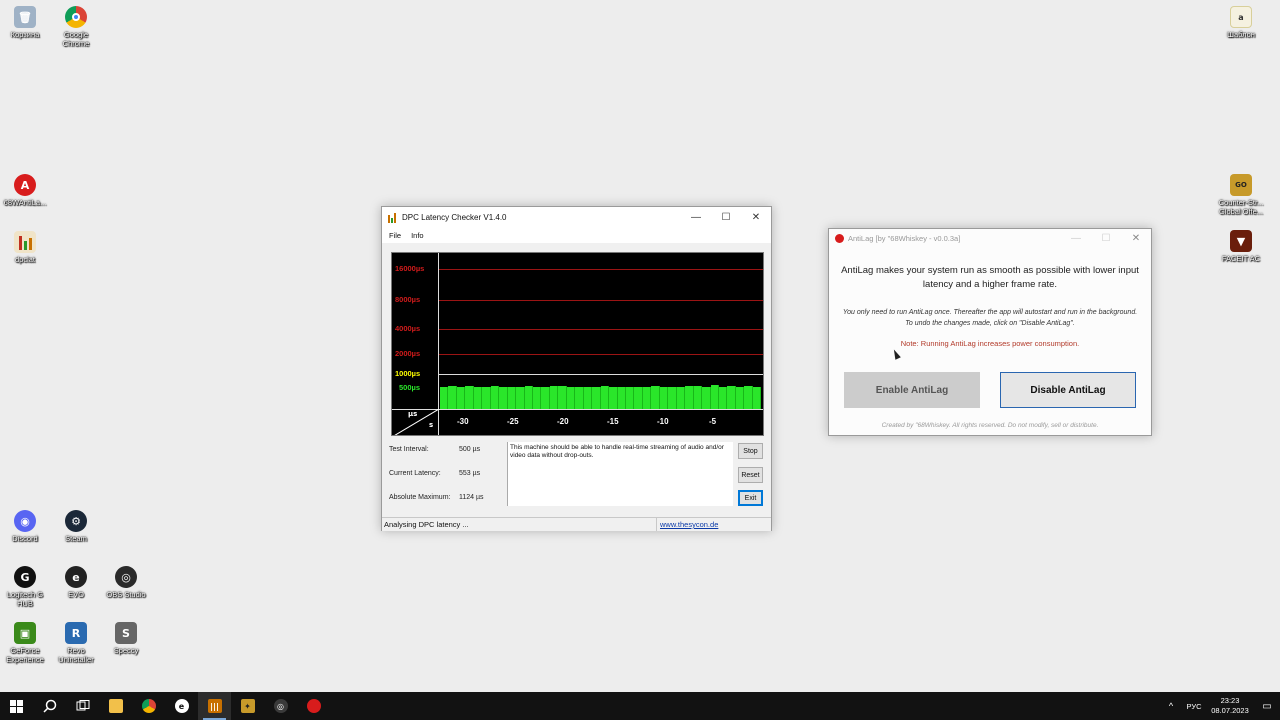  What do you see at coordinates (576, 217) in the screenshot?
I see `dpc-titlebar: DPC Latency Checker V1.4.0 — ☐ ✕` at bounding box center [576, 217].